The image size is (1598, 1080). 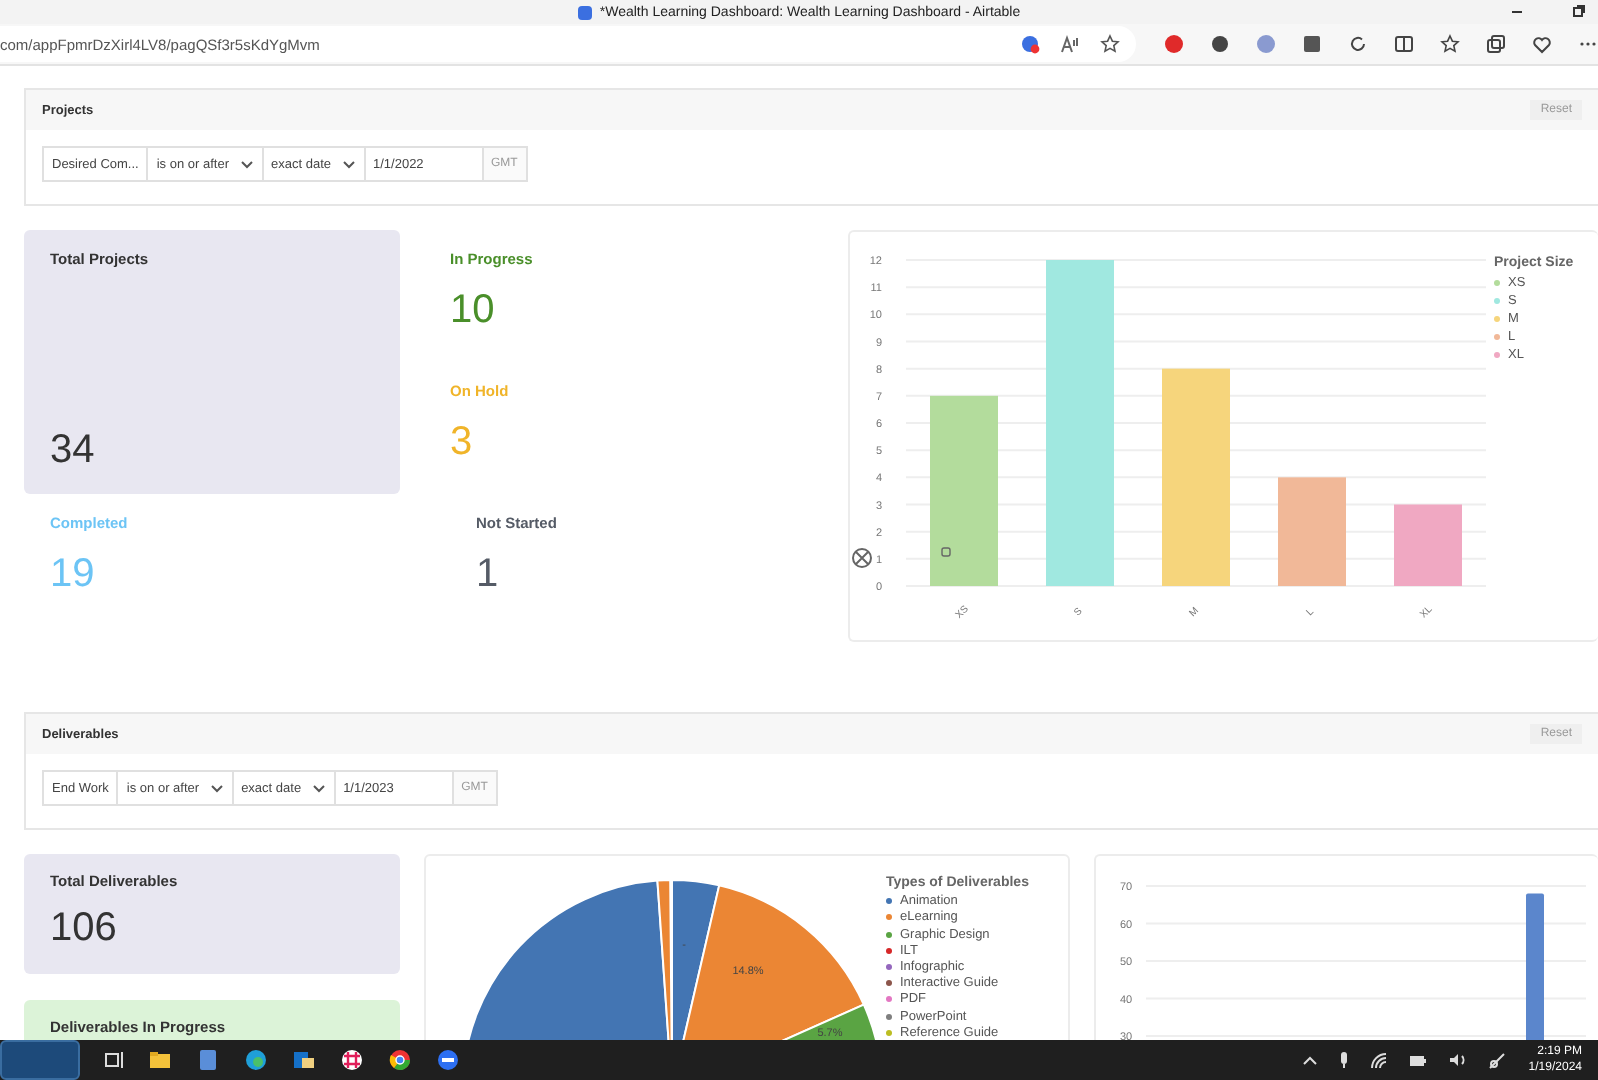 What do you see at coordinates (1379, 1060) in the screenshot?
I see `network-icon` at bounding box center [1379, 1060].